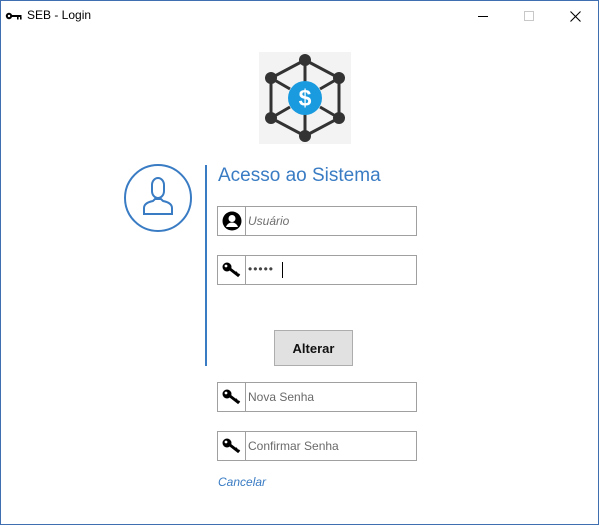  Describe the element at coordinates (299, 16) in the screenshot. I see `title-bar: SEB - Login` at that location.